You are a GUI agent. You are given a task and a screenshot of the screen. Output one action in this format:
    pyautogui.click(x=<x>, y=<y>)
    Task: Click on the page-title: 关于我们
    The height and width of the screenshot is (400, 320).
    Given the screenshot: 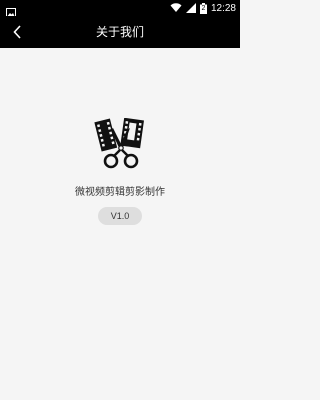 What is the action you would take?
    pyautogui.click(x=119, y=32)
    